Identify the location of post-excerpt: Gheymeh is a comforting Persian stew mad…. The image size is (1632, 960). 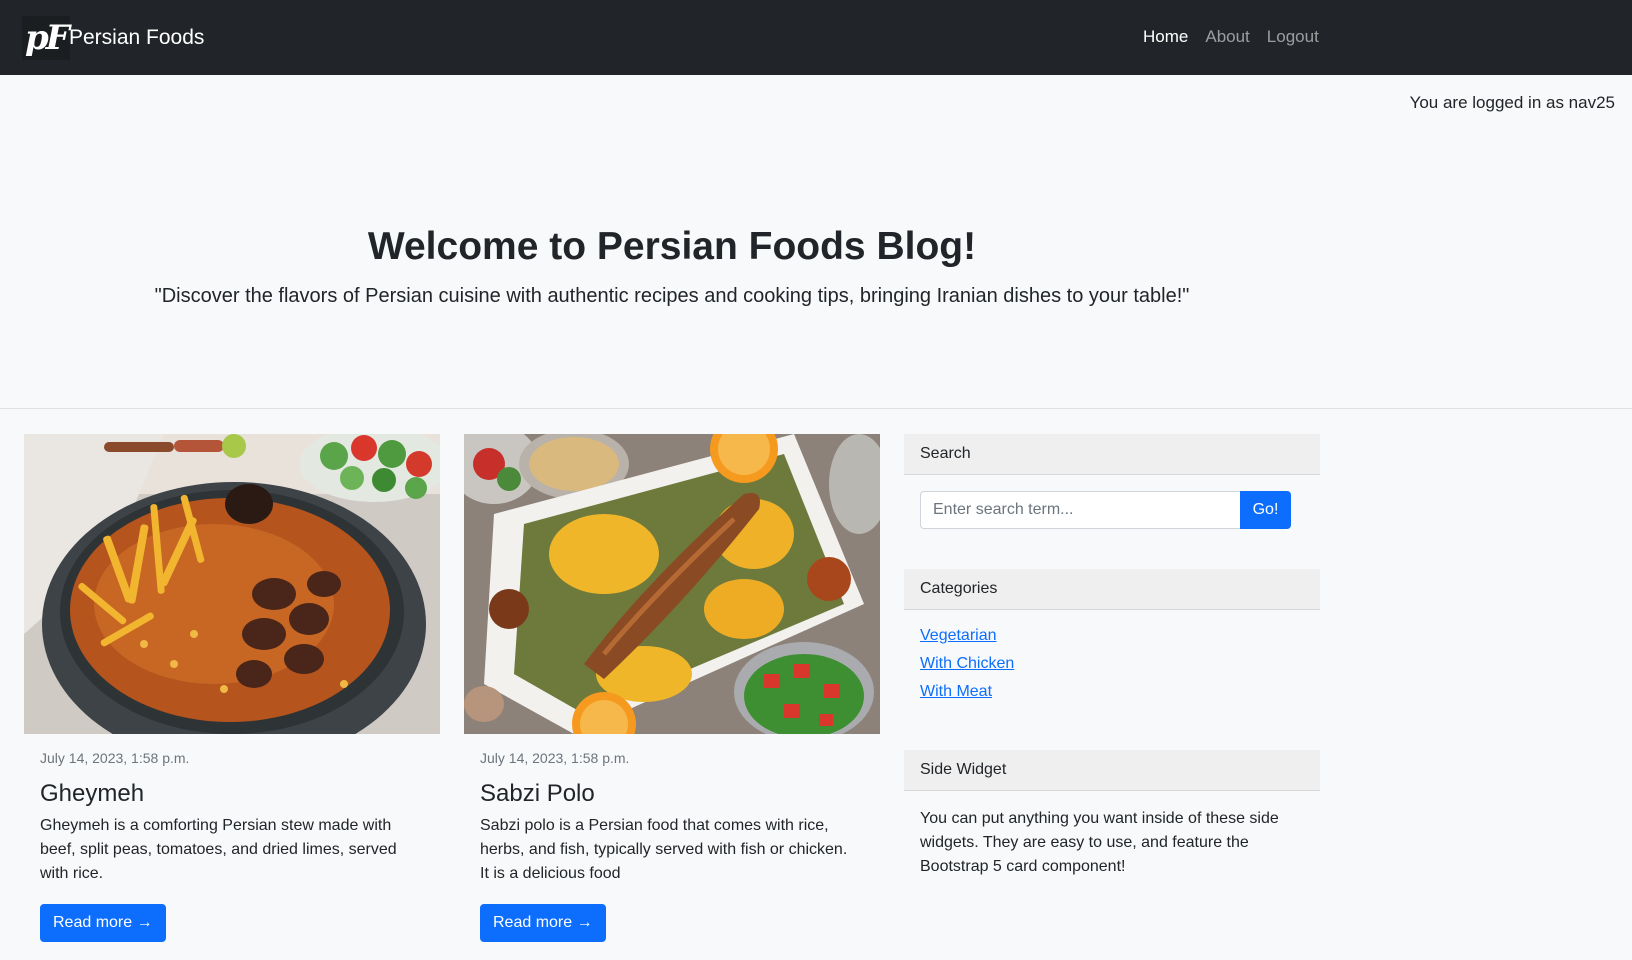
(218, 849).